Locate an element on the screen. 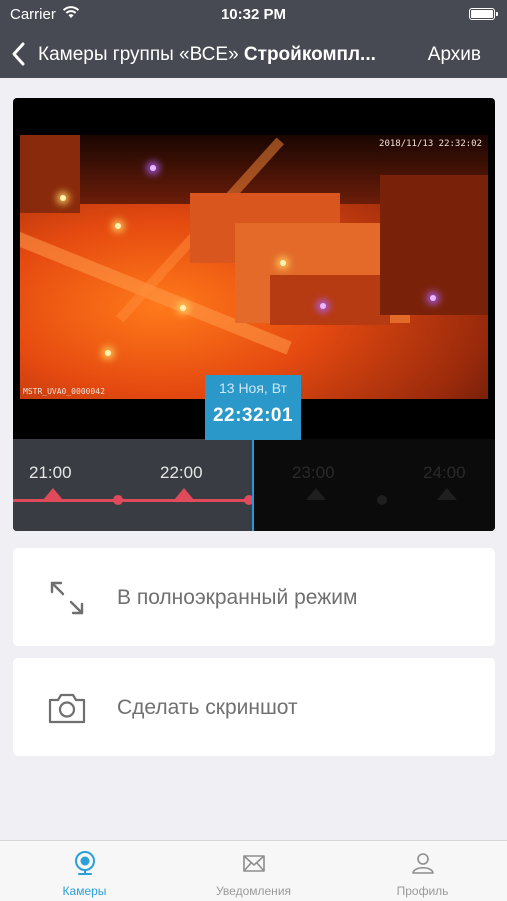 This screenshot has width=507, height=901. back-button is located at coordinates (18, 54).